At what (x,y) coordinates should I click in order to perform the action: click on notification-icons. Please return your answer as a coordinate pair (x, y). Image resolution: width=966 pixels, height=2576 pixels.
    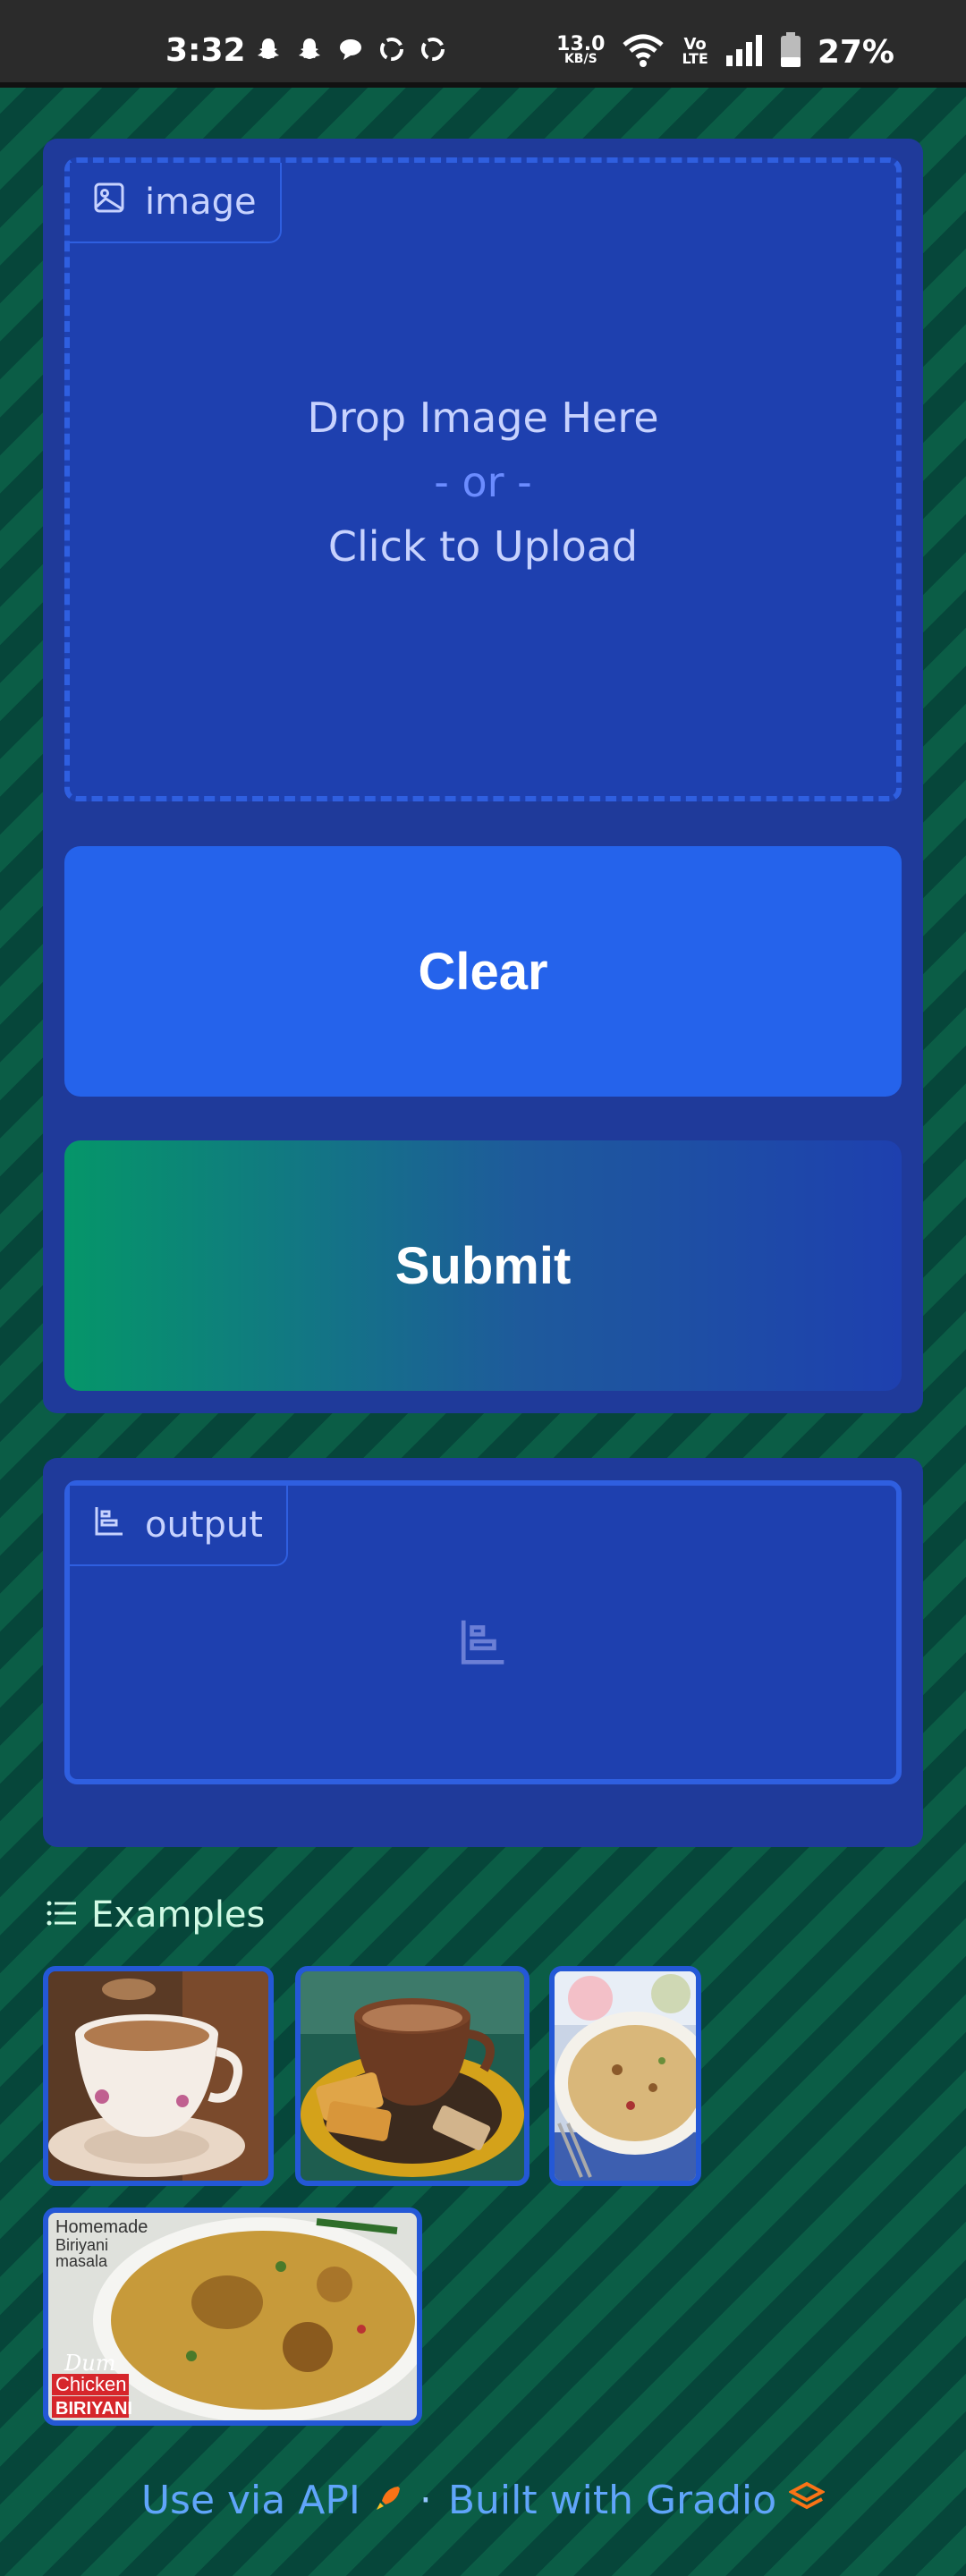
    Looking at the image, I should click on (350, 49).